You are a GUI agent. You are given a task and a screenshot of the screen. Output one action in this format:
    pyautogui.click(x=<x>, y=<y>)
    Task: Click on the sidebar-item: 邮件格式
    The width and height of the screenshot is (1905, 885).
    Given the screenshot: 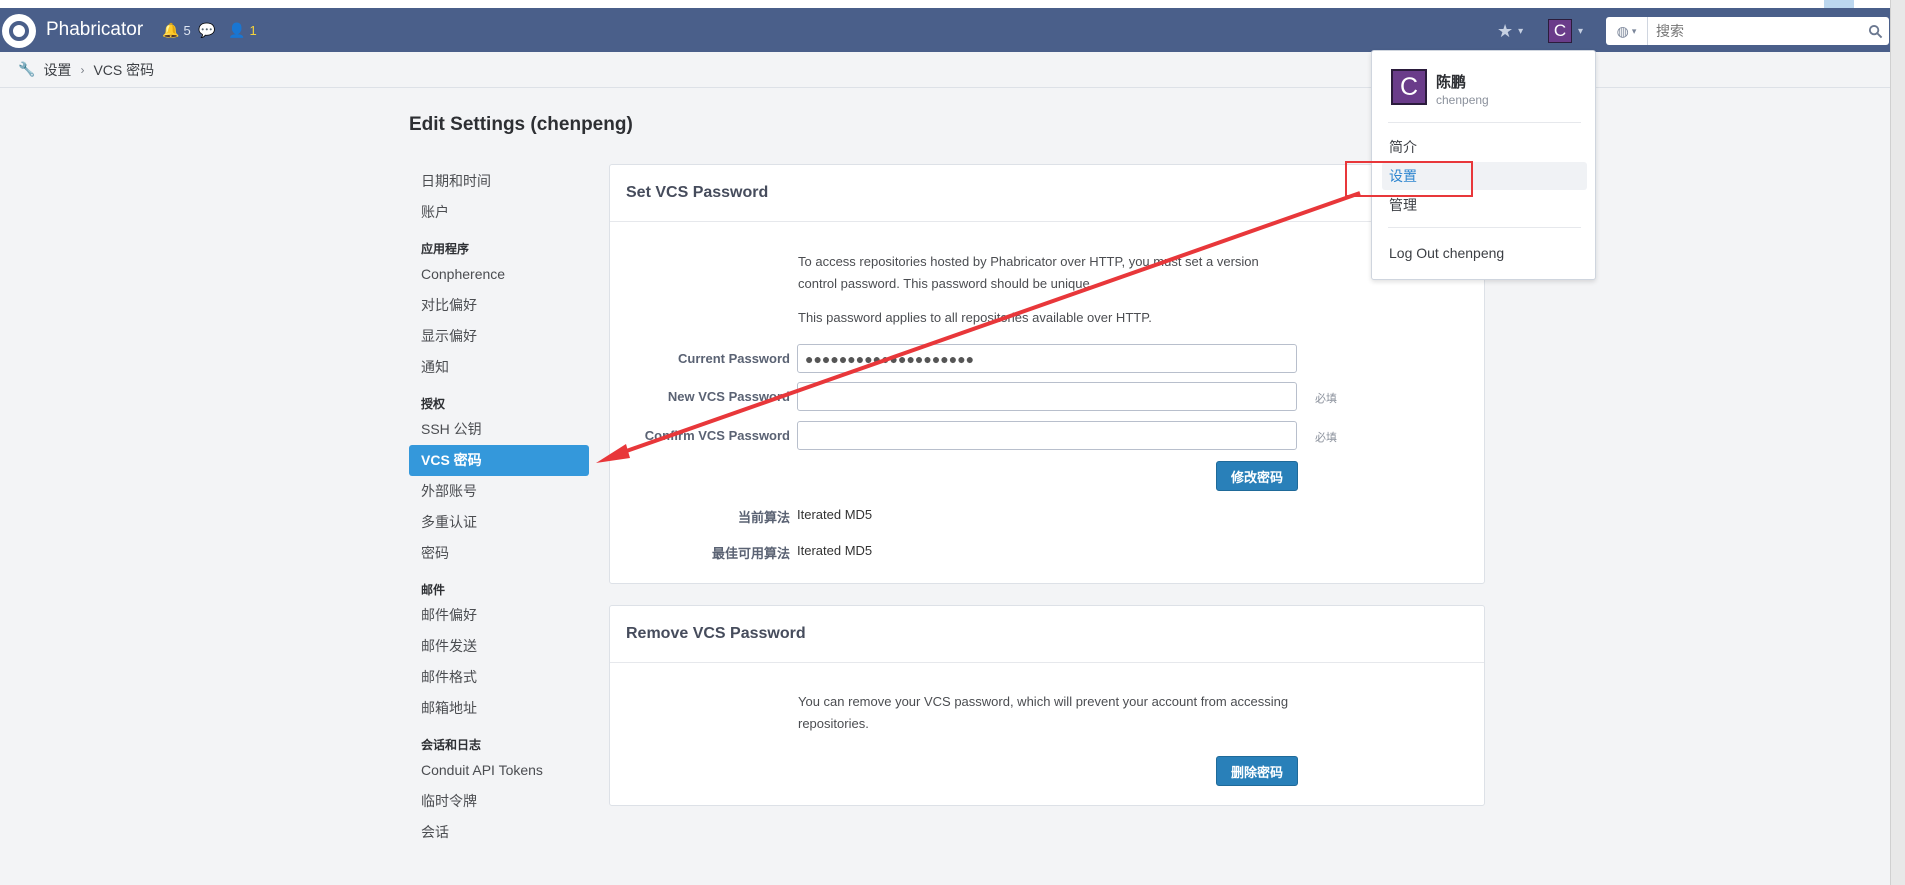 What is the action you would take?
    pyautogui.click(x=499, y=677)
    